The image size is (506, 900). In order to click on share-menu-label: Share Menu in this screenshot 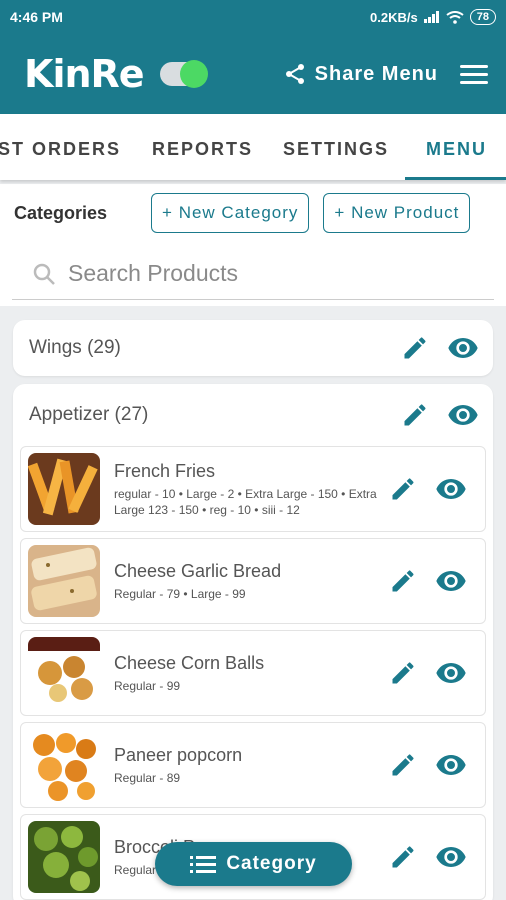, I will do `click(376, 73)`.